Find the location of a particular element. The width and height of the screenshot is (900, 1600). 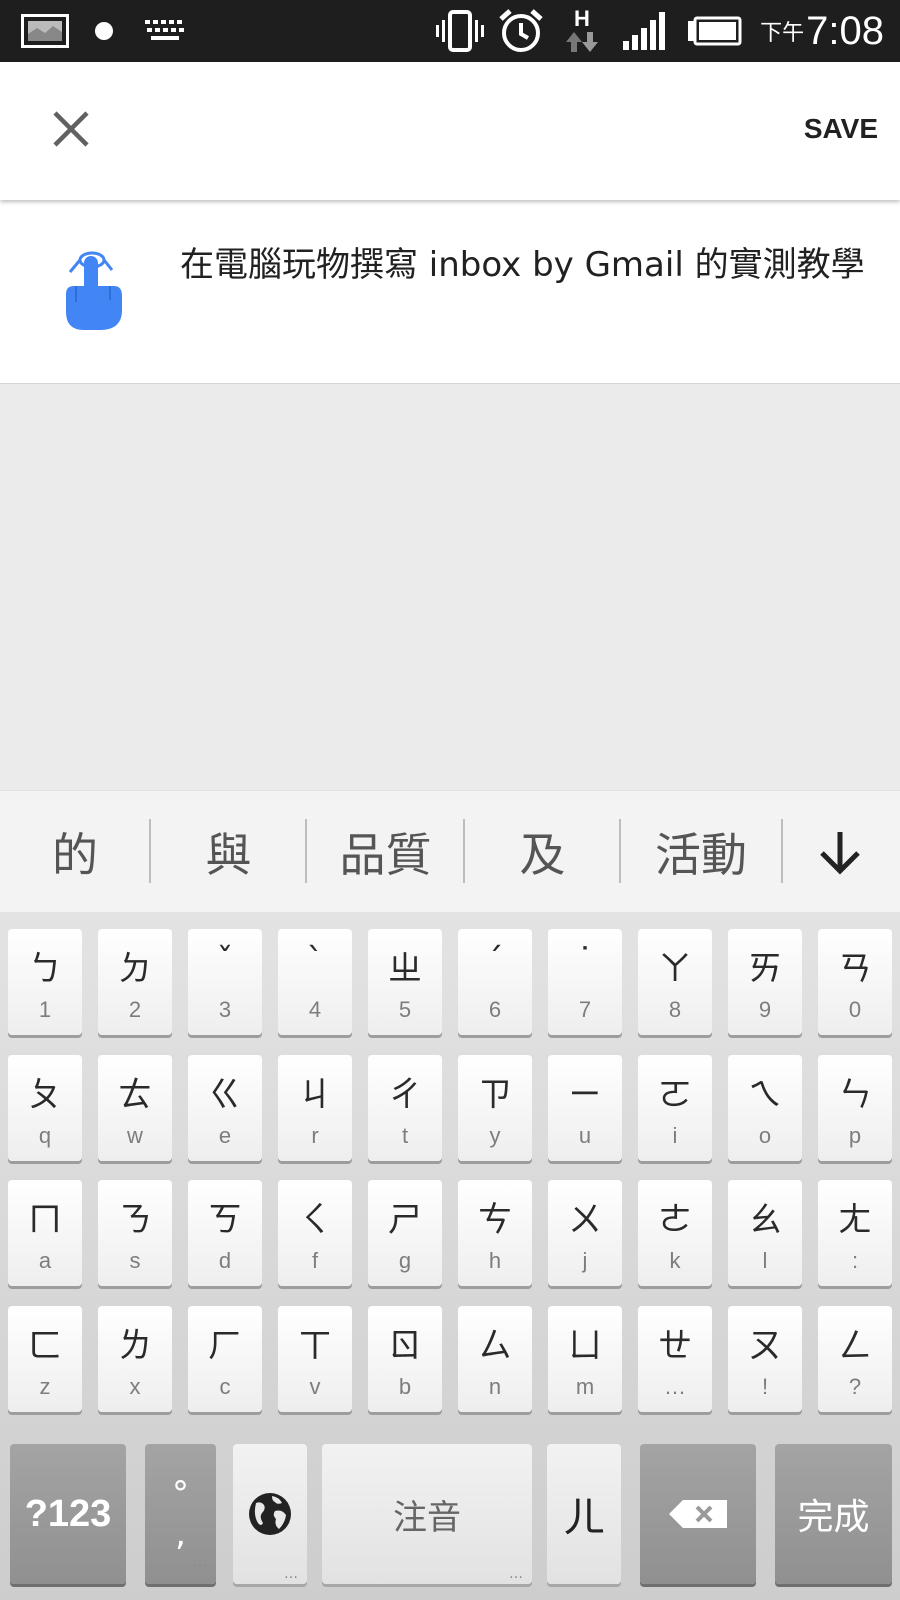

key-w: ㄊw is located at coordinates (135, 1108).